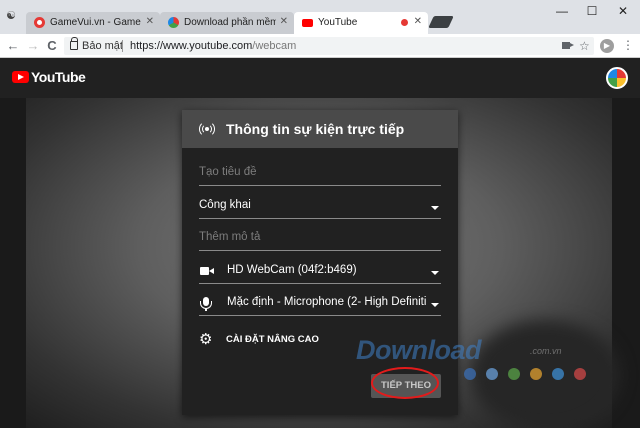  What do you see at coordinates (617, 78) in the screenshot?
I see `avatar` at bounding box center [617, 78].